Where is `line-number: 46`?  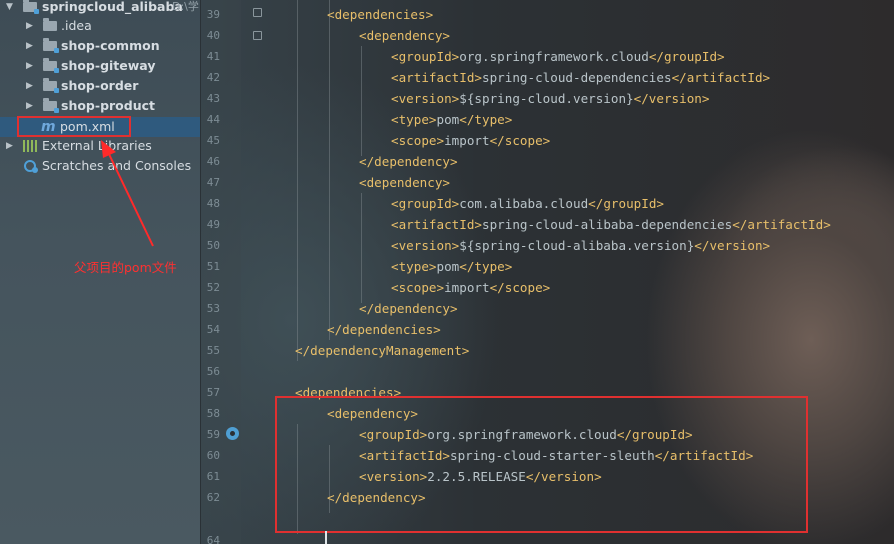
line-number: 46 is located at coordinates (213, 161).